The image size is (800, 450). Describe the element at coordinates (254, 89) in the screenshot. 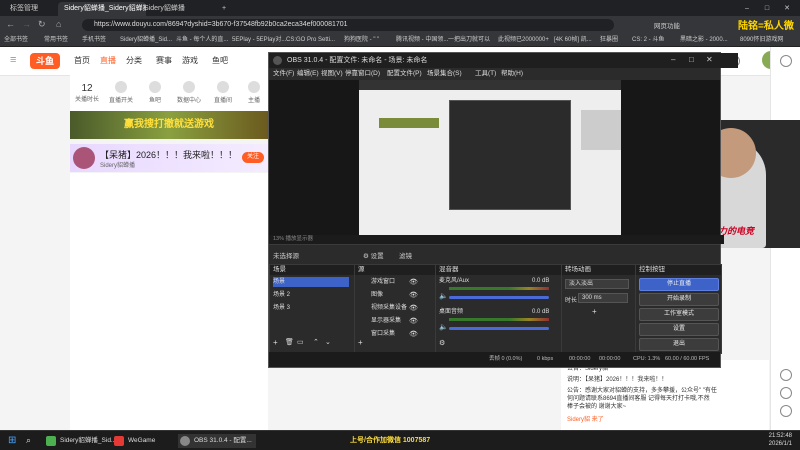

I see `subnav-anchor: 主播` at that location.